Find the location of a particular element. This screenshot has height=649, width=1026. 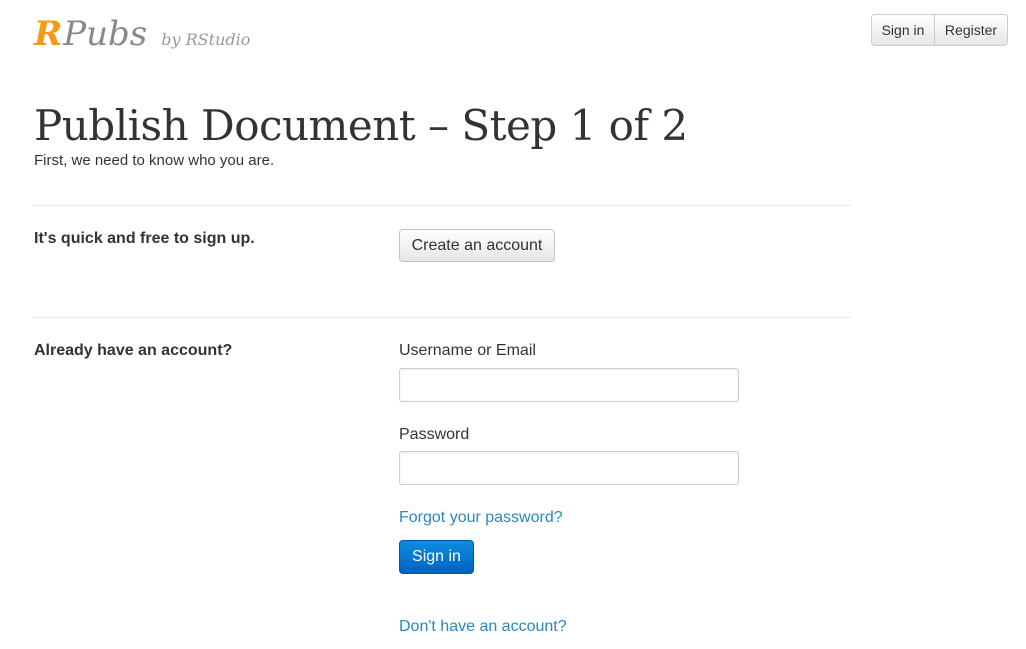

page-title: Publish Document – Step 1 of 2 is located at coordinates (361, 125).